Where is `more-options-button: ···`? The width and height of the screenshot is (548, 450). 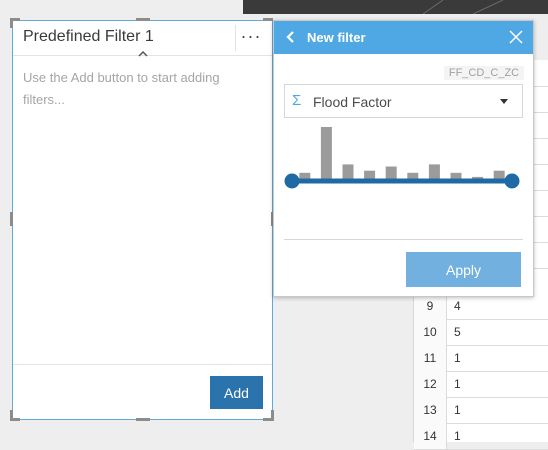 more-options-button: ··· is located at coordinates (250, 38).